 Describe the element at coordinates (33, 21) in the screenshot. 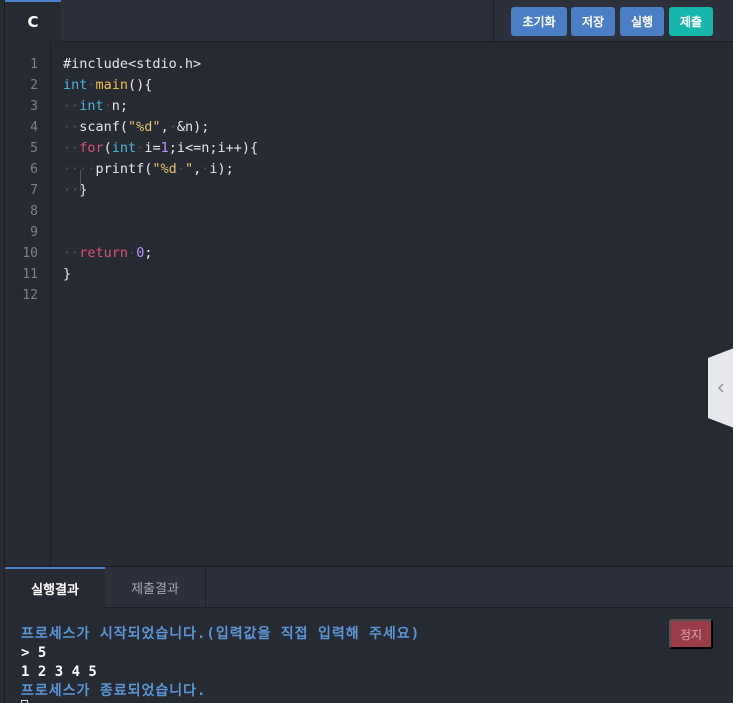

I see `language-tab: C` at that location.